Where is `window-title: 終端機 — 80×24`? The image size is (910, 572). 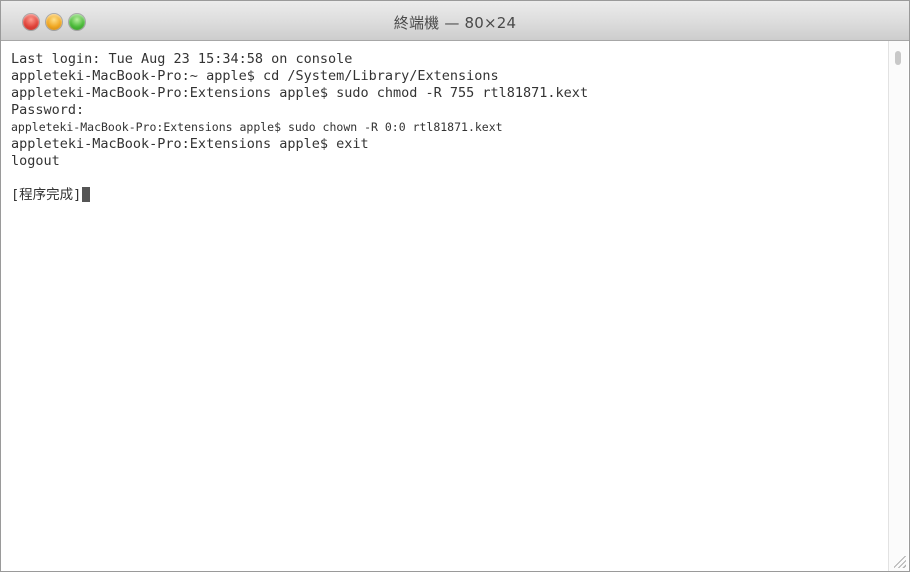
window-title: 終端機 — 80×24 is located at coordinates (455, 23).